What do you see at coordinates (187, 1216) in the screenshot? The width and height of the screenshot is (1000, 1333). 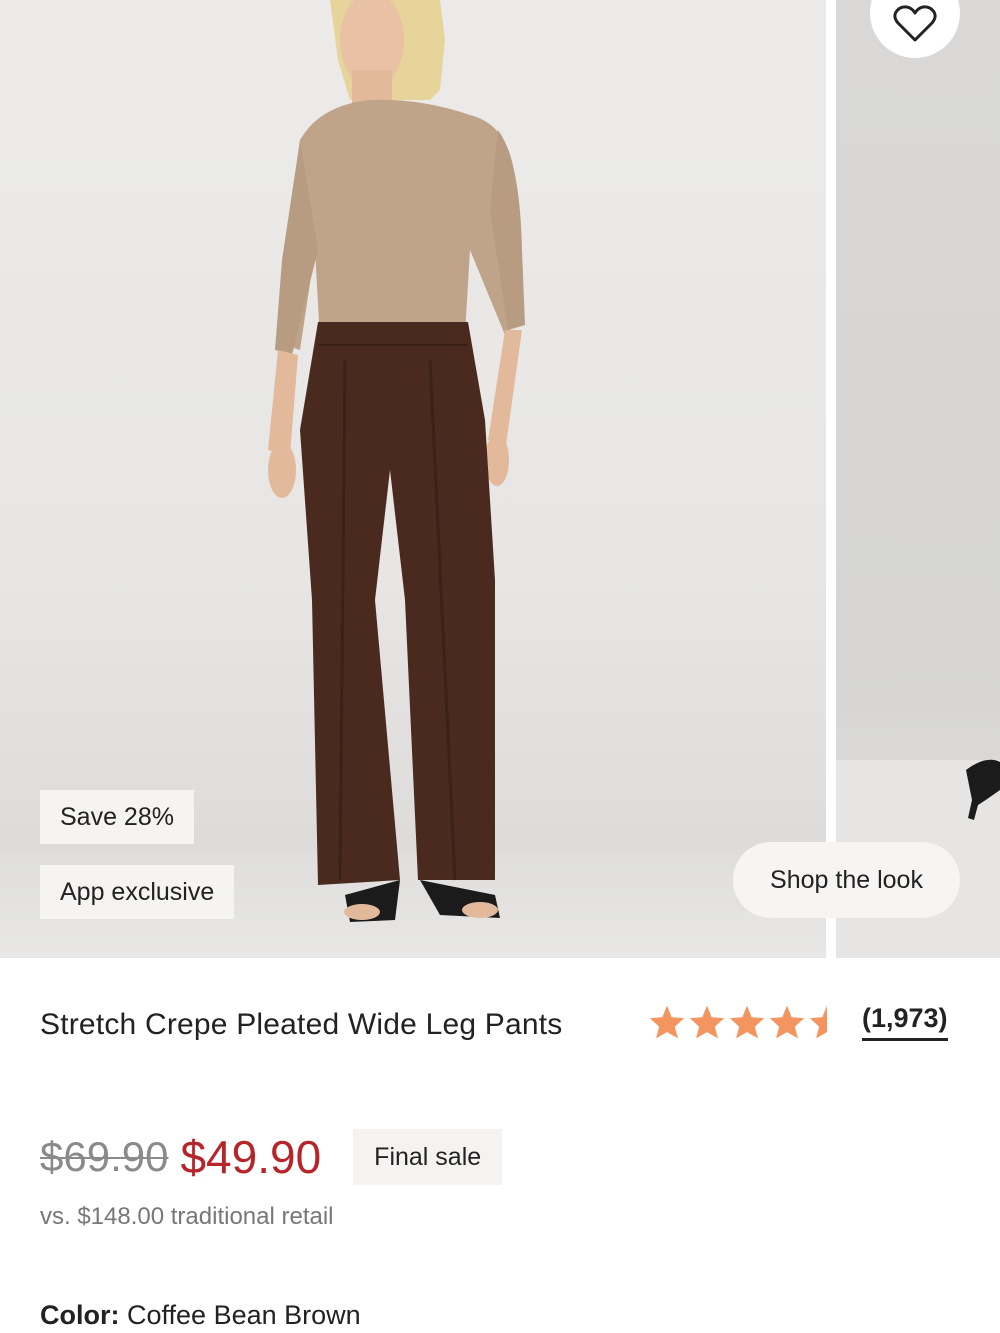 I see `retail-comparison: vs. $148.00 traditional retail` at bounding box center [187, 1216].